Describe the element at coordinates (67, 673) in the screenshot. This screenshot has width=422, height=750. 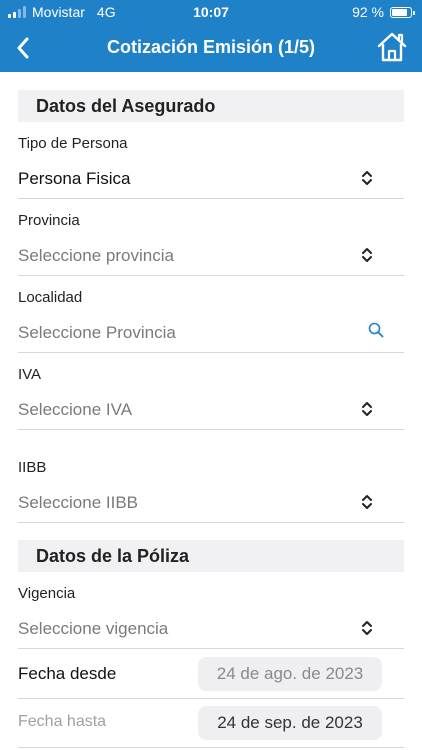
I see `fecha-desde-label: Fecha desde` at that location.